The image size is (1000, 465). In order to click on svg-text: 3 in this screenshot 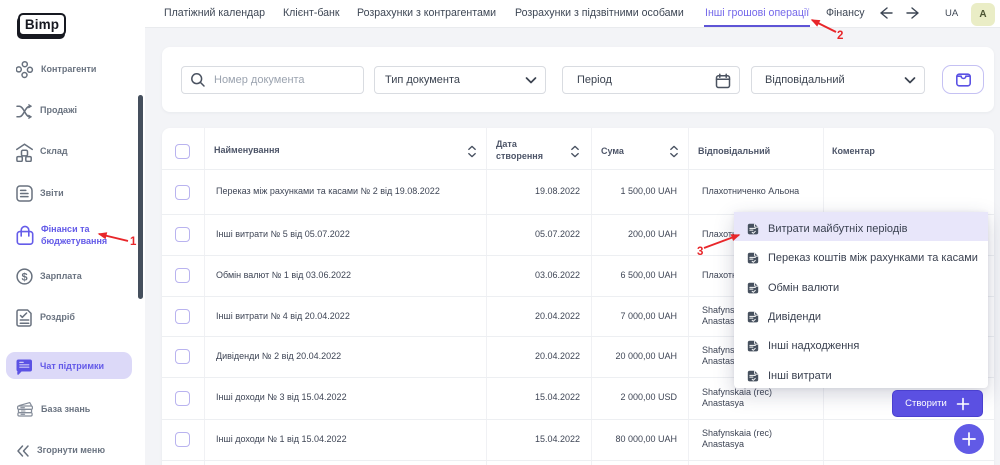, I will do `click(700, 252)`.